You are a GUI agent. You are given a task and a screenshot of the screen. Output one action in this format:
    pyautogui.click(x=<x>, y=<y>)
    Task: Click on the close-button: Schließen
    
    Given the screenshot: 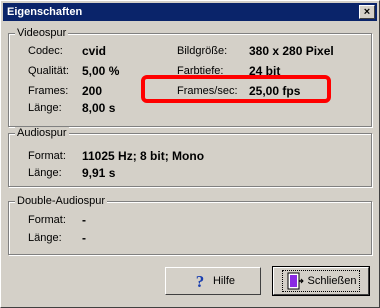 What is the action you would take?
    pyautogui.click(x=321, y=281)
    